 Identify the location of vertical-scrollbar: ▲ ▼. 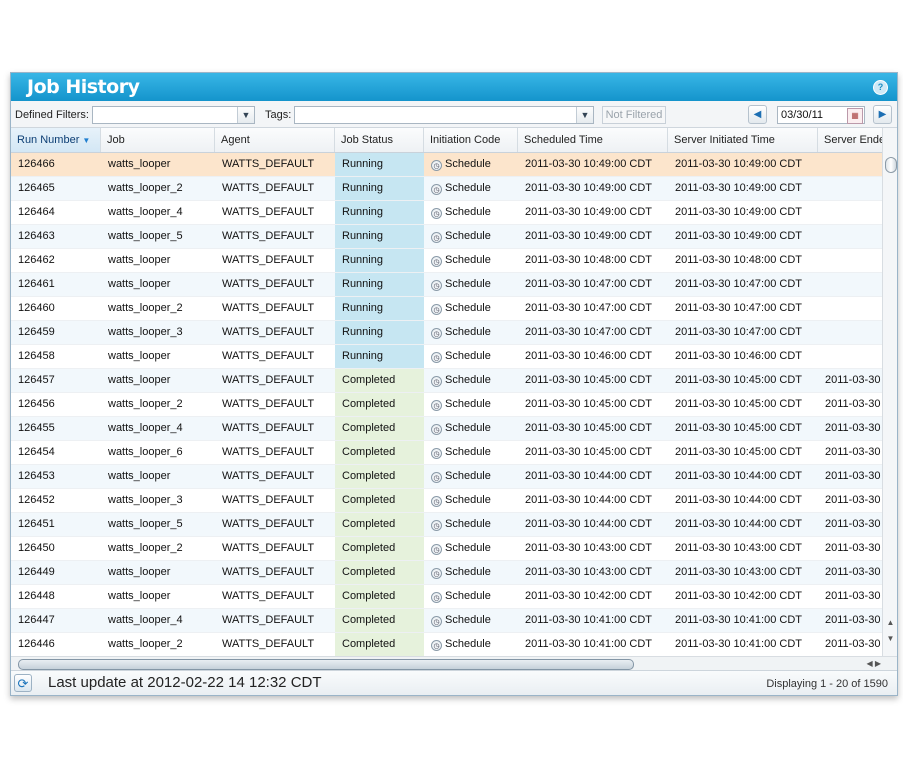
(889, 392).